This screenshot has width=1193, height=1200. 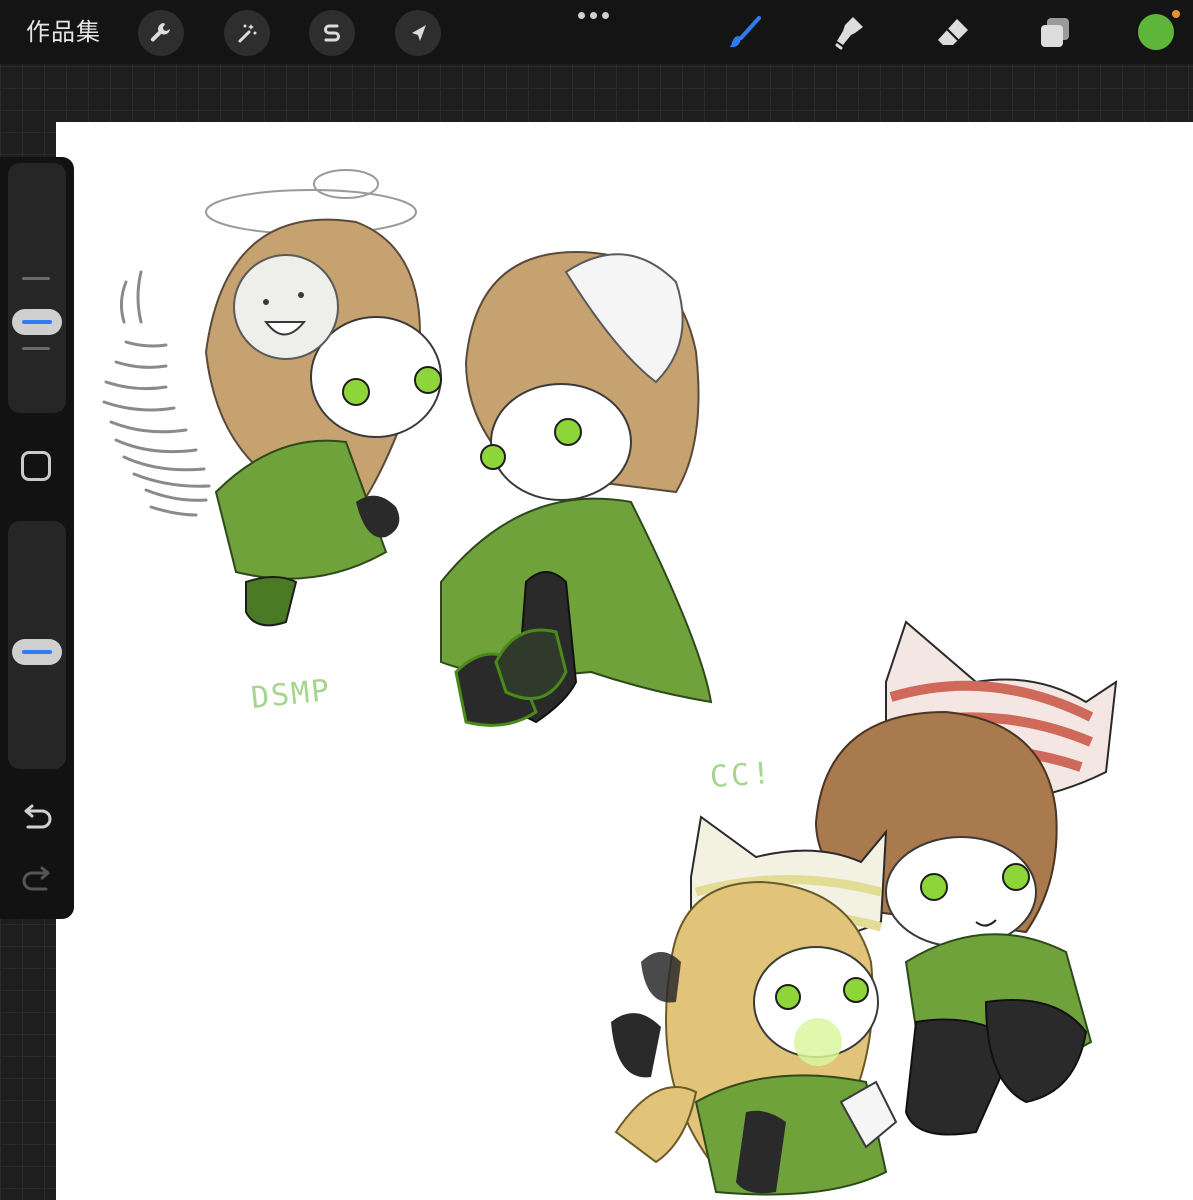 I want to click on eraser-icon, so click(x=953, y=33).